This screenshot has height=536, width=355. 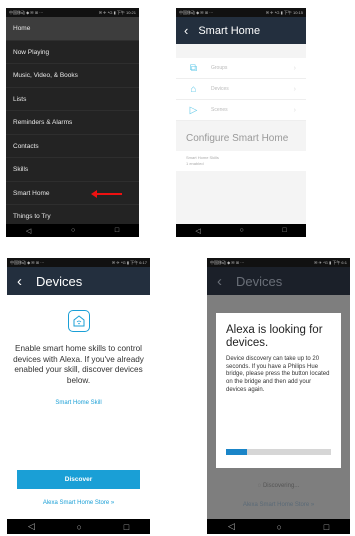 What do you see at coordinates (241, 110) in the screenshot?
I see `row-scenes: ▷ Scenes ›` at bounding box center [241, 110].